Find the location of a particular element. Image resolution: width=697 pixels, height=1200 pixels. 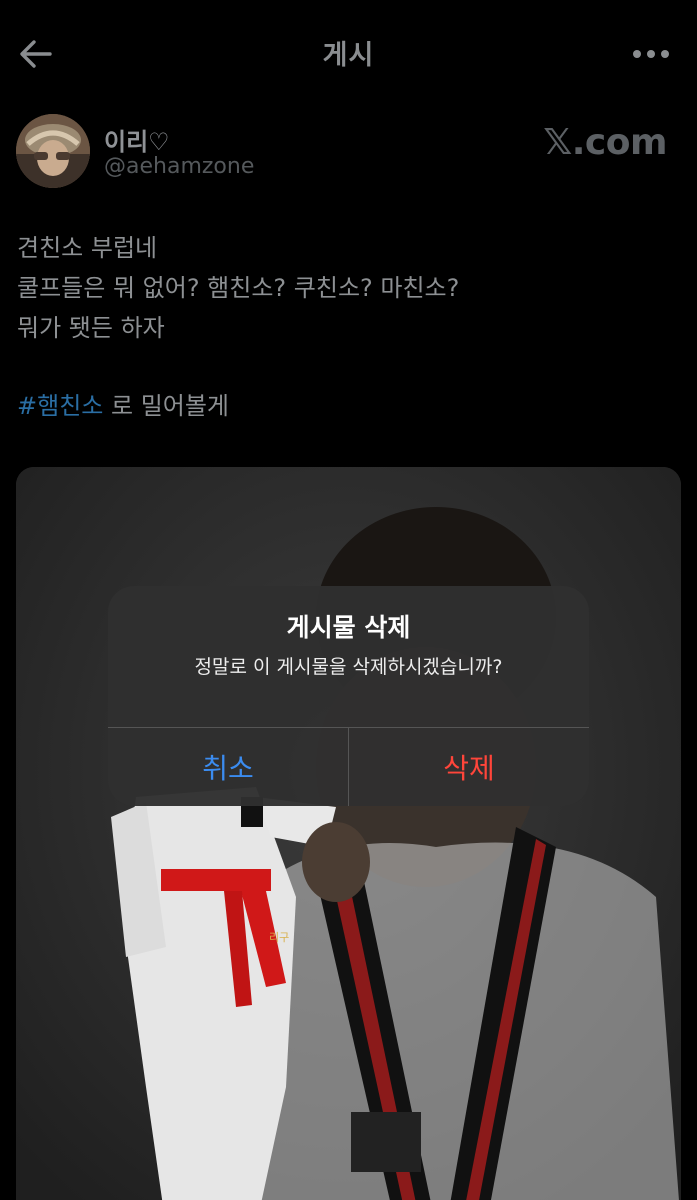

author-display-name: 이리♡ is located at coordinates (137, 139).